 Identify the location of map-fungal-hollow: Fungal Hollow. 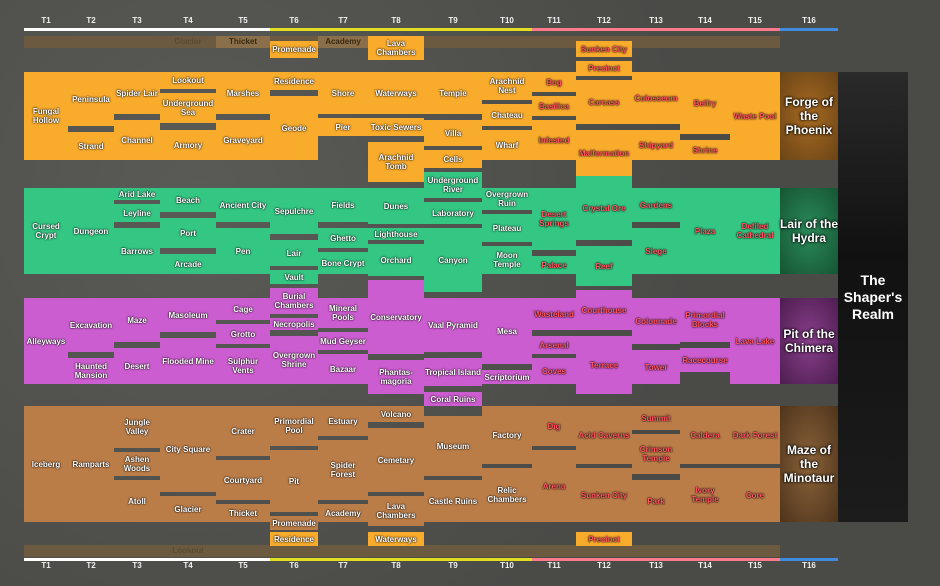
(46, 116).